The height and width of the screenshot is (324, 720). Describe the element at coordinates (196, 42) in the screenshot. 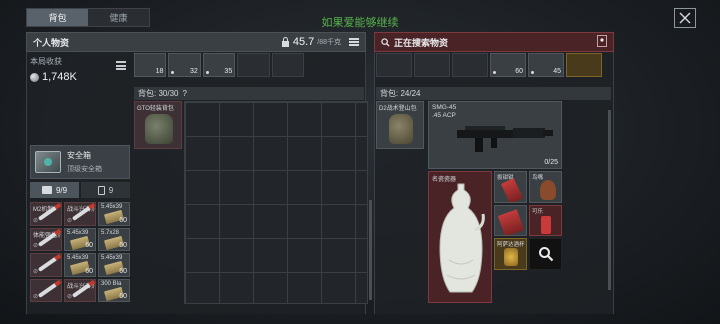

I see `personal-inventory-header: 个人物资 45.7/88千克` at that location.